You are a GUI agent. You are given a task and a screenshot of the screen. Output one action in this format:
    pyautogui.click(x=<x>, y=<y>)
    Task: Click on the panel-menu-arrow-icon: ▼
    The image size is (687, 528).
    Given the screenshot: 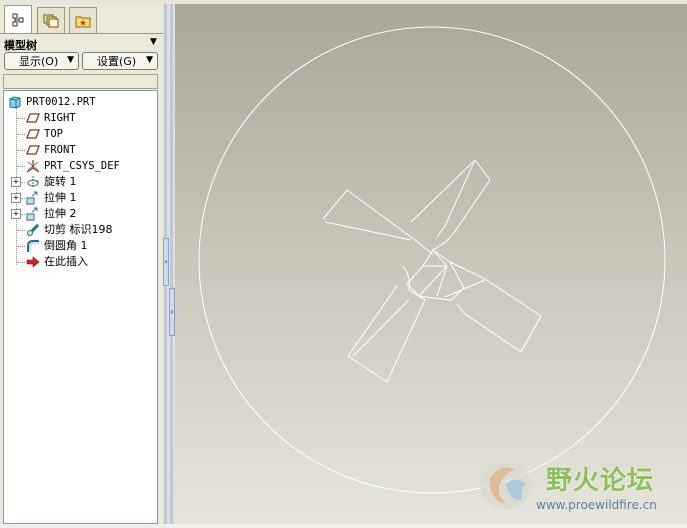 What is the action you would take?
    pyautogui.click(x=153, y=42)
    